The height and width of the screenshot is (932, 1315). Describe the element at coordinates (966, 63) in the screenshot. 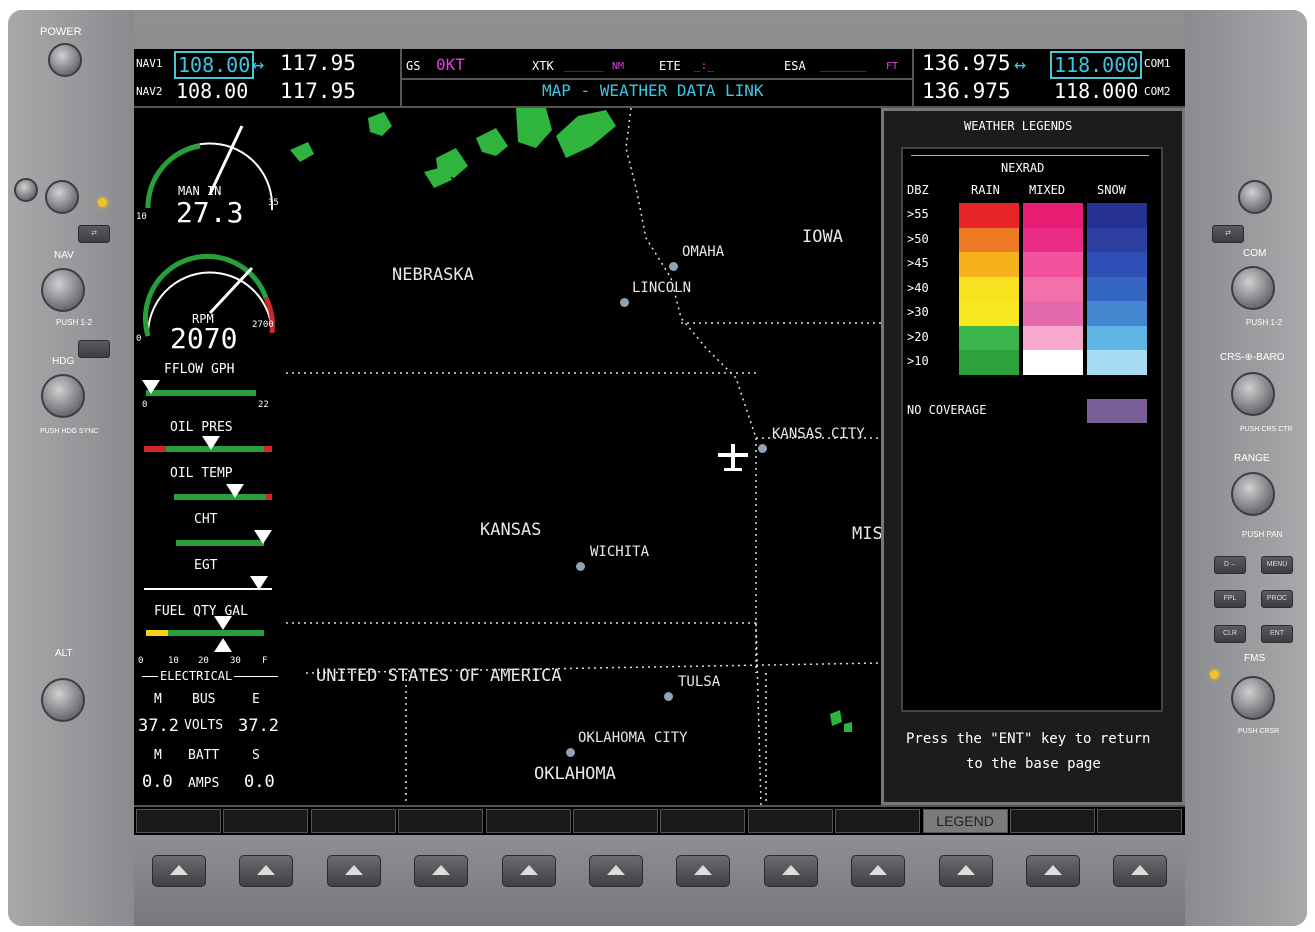

I see `com1-standby-freq: 136.975` at that location.